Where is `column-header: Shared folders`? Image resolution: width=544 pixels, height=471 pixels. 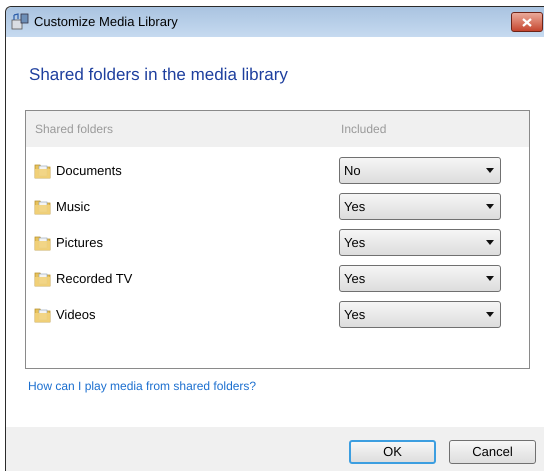
column-header: Shared folders is located at coordinates (74, 129).